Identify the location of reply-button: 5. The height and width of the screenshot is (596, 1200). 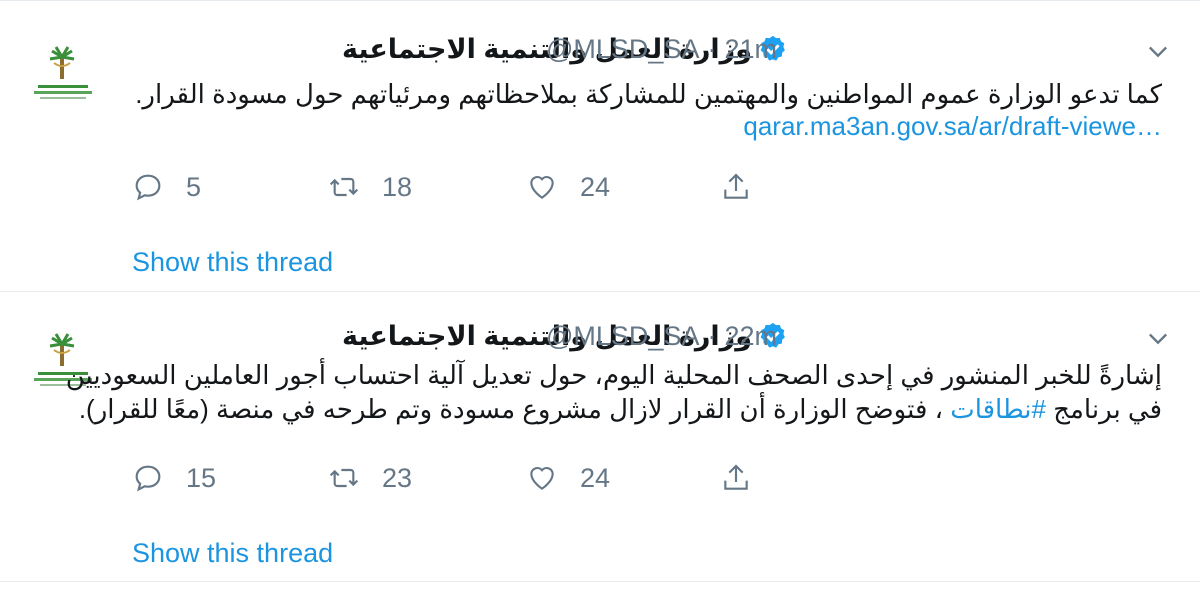
(166, 187).